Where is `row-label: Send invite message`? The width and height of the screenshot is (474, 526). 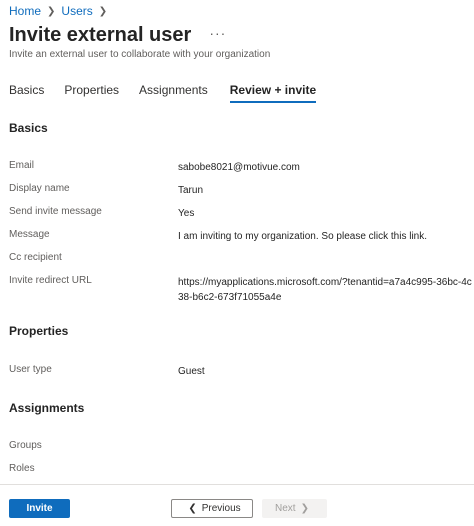
row-label: Send invite message is located at coordinates (55, 211).